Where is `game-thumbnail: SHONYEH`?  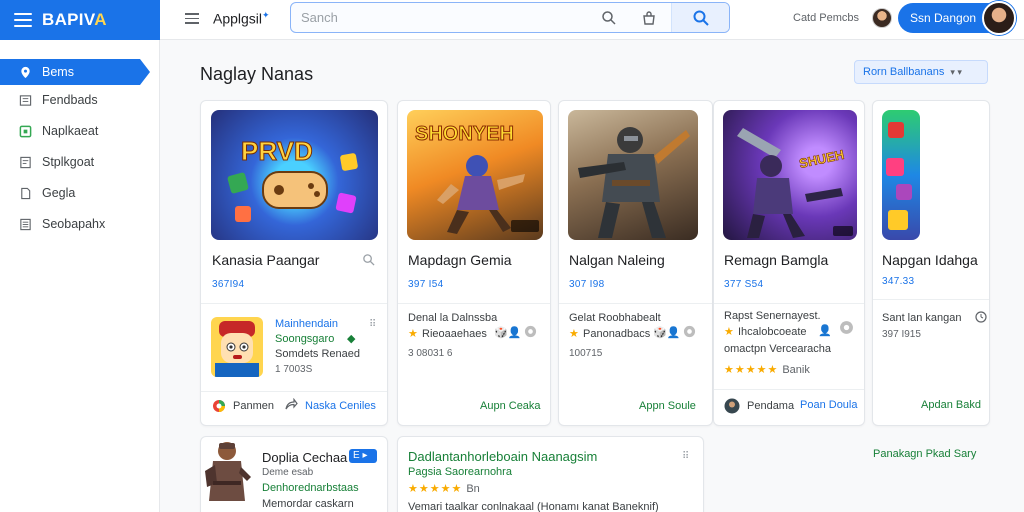 game-thumbnail: SHONYEH is located at coordinates (475, 175).